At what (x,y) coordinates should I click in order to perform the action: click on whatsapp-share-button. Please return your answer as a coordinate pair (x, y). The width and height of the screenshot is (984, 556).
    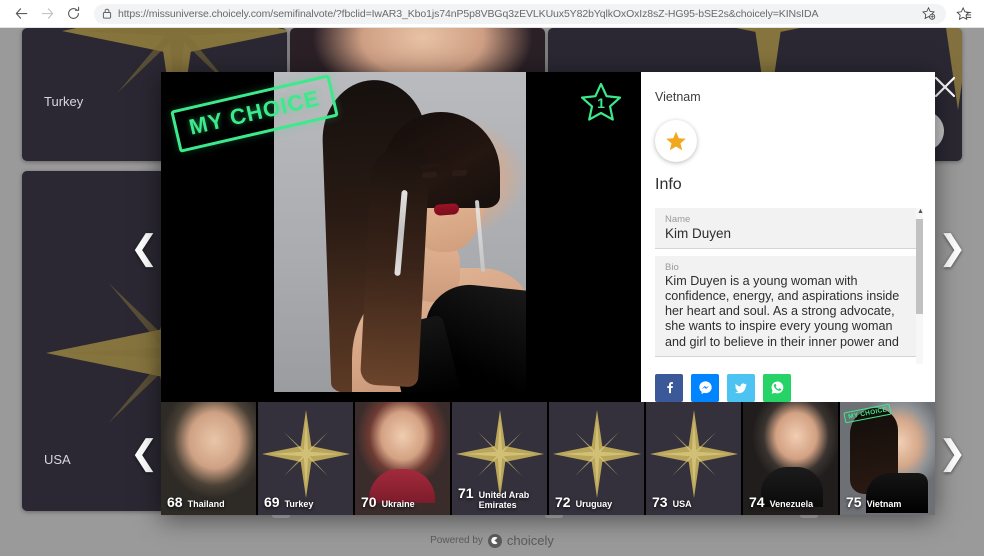
    Looking at the image, I should click on (777, 387).